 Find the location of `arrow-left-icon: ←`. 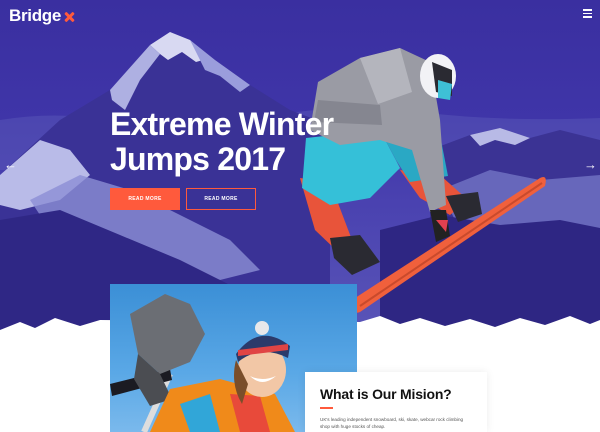

arrow-left-icon: ← is located at coordinates (10, 164).